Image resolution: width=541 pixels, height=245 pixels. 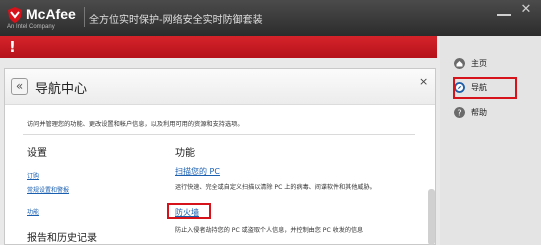 What do you see at coordinates (135, 124) in the screenshot?
I see `intro-text: 访问并管理您的功能、更改设置和帐户信息，以及利用可用的资源和支持选项。` at bounding box center [135, 124].